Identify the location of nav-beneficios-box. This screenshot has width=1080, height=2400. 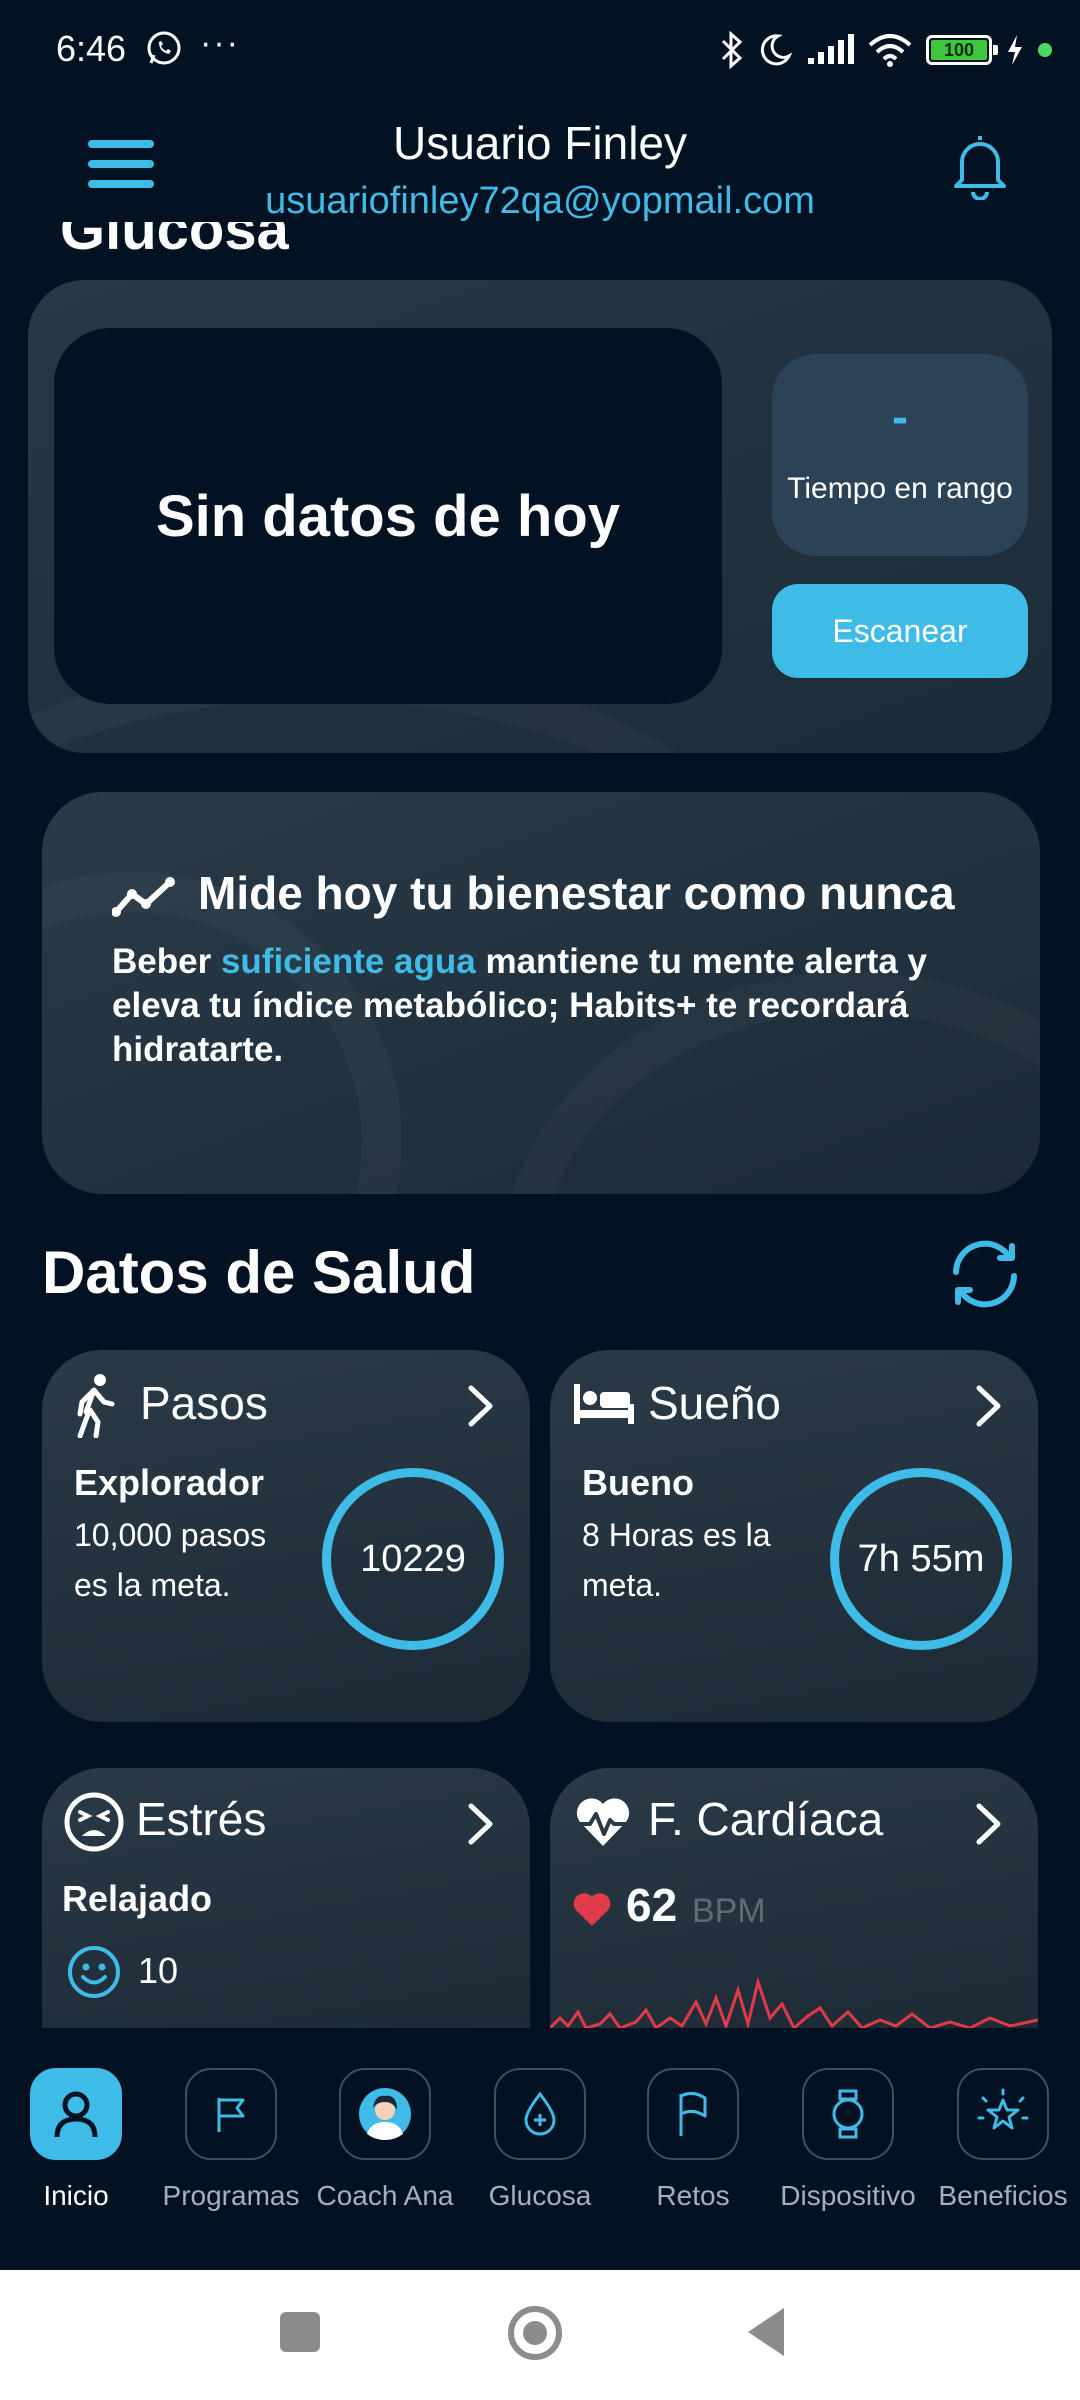
(1003, 2114).